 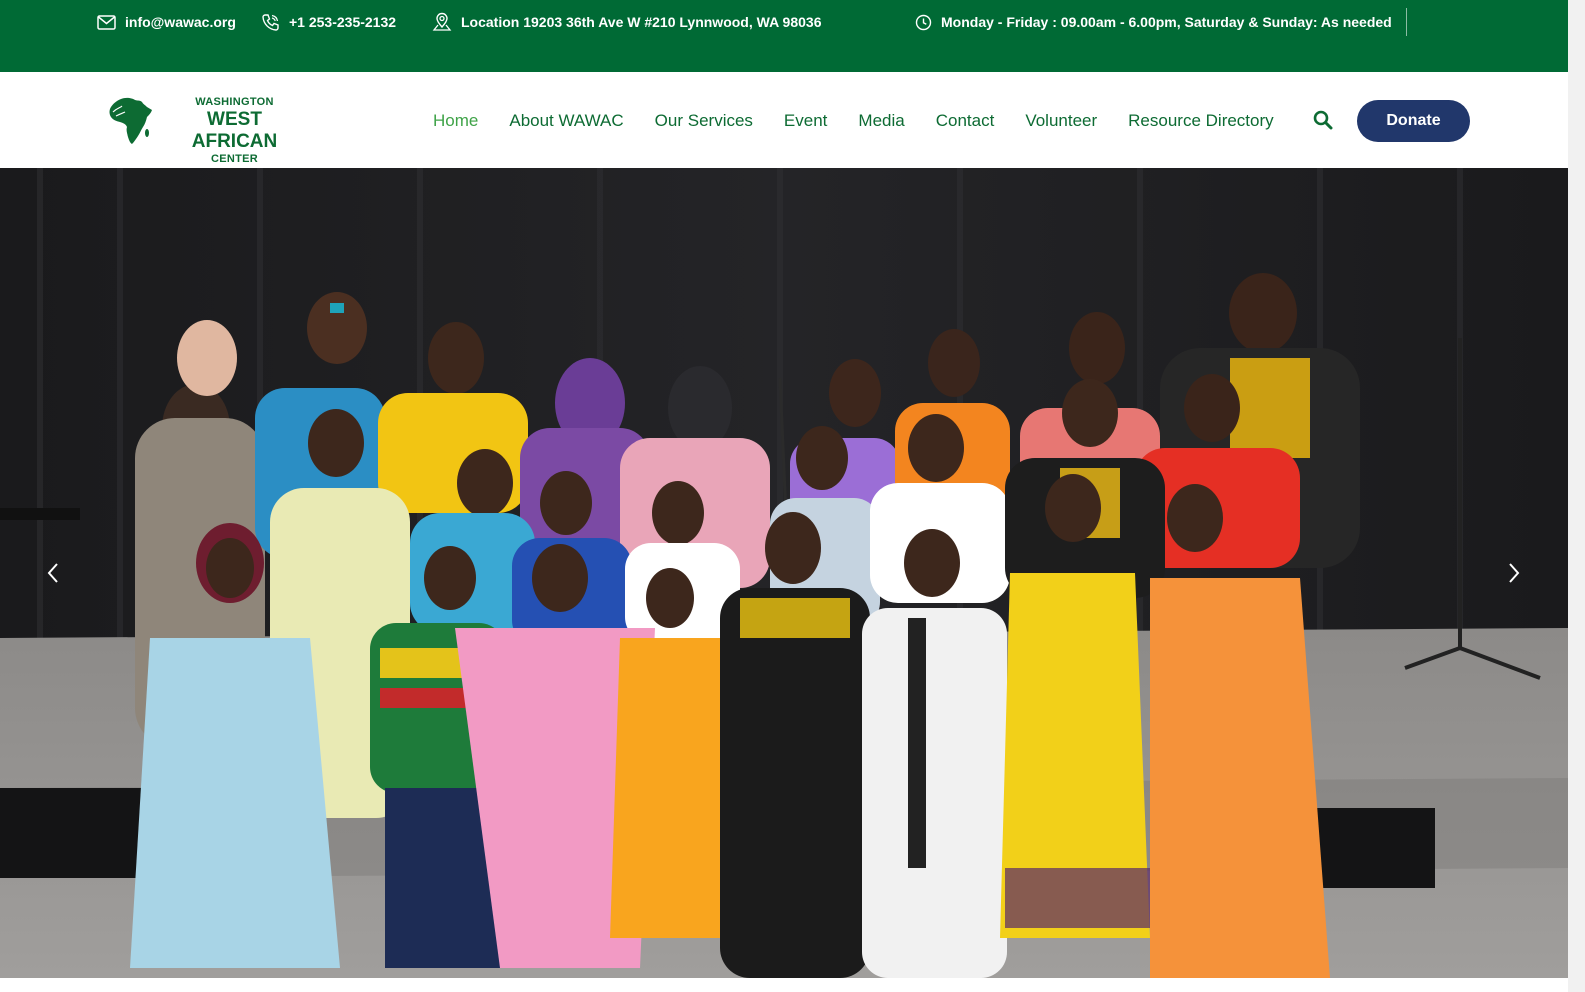 I want to click on envelope-icon, so click(x=106, y=22).